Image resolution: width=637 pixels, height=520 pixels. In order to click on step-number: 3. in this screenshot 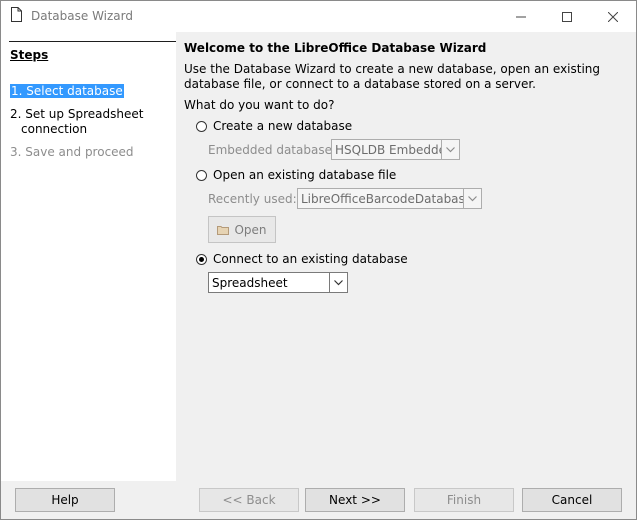, I will do `click(16, 152)`.